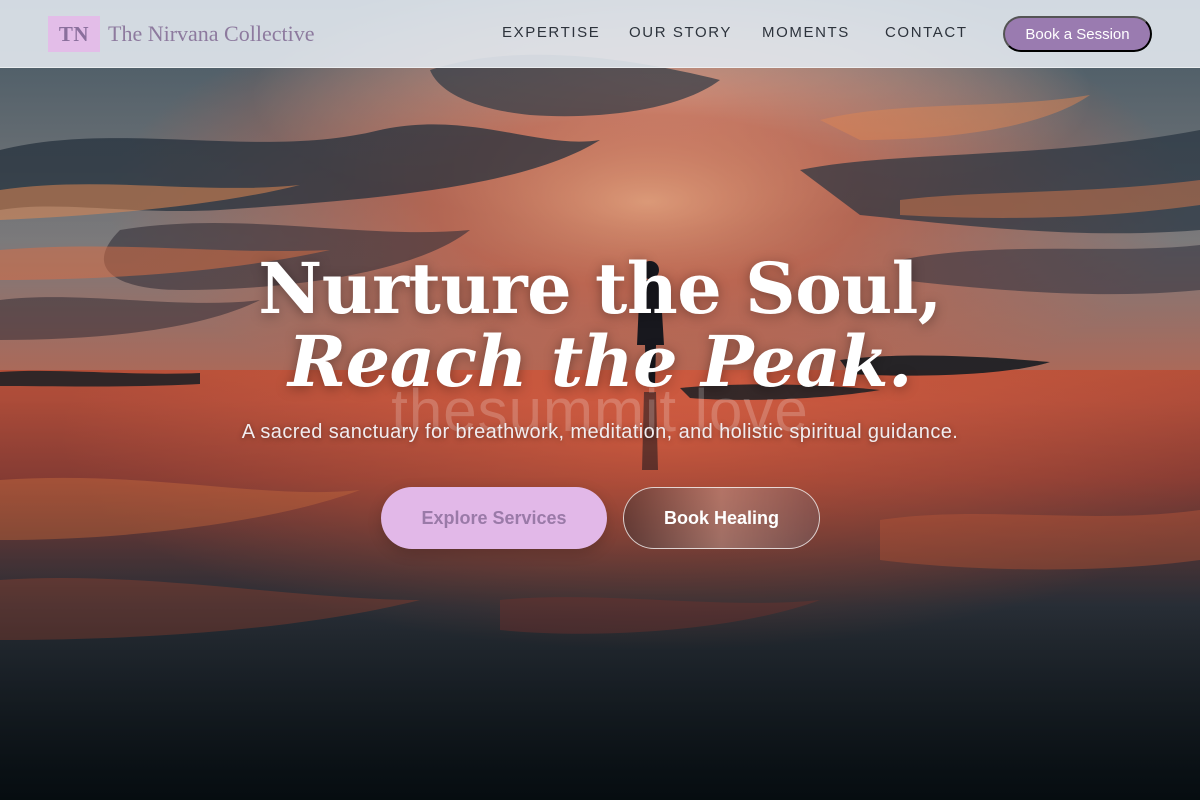 The width and height of the screenshot is (1200, 800). I want to click on nav-link-contact: CONTACT, so click(926, 32).